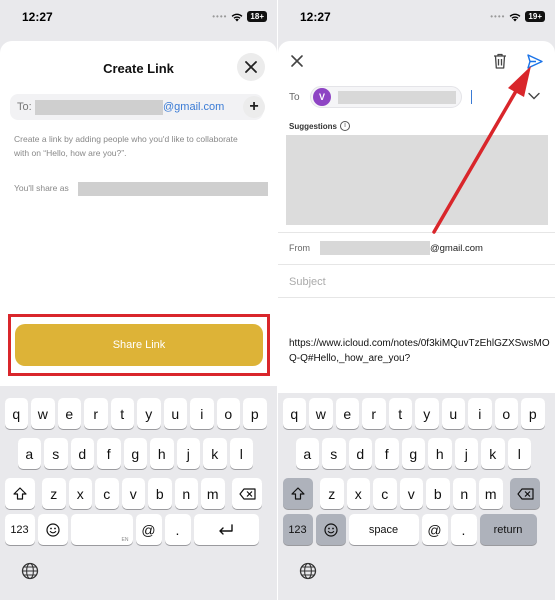  I want to click on plus-icon: +, so click(254, 106).